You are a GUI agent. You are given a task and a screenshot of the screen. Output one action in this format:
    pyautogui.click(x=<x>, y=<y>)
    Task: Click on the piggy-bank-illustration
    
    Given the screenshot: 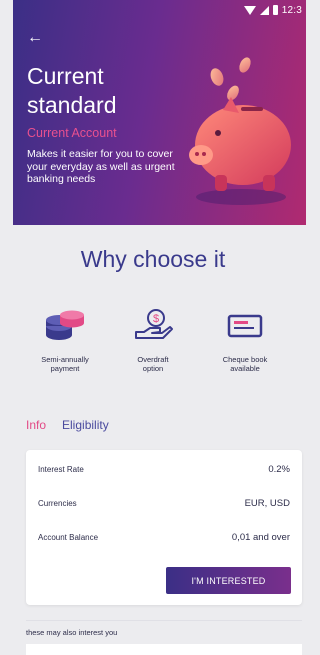 What is the action you would take?
    pyautogui.click(x=240, y=131)
    